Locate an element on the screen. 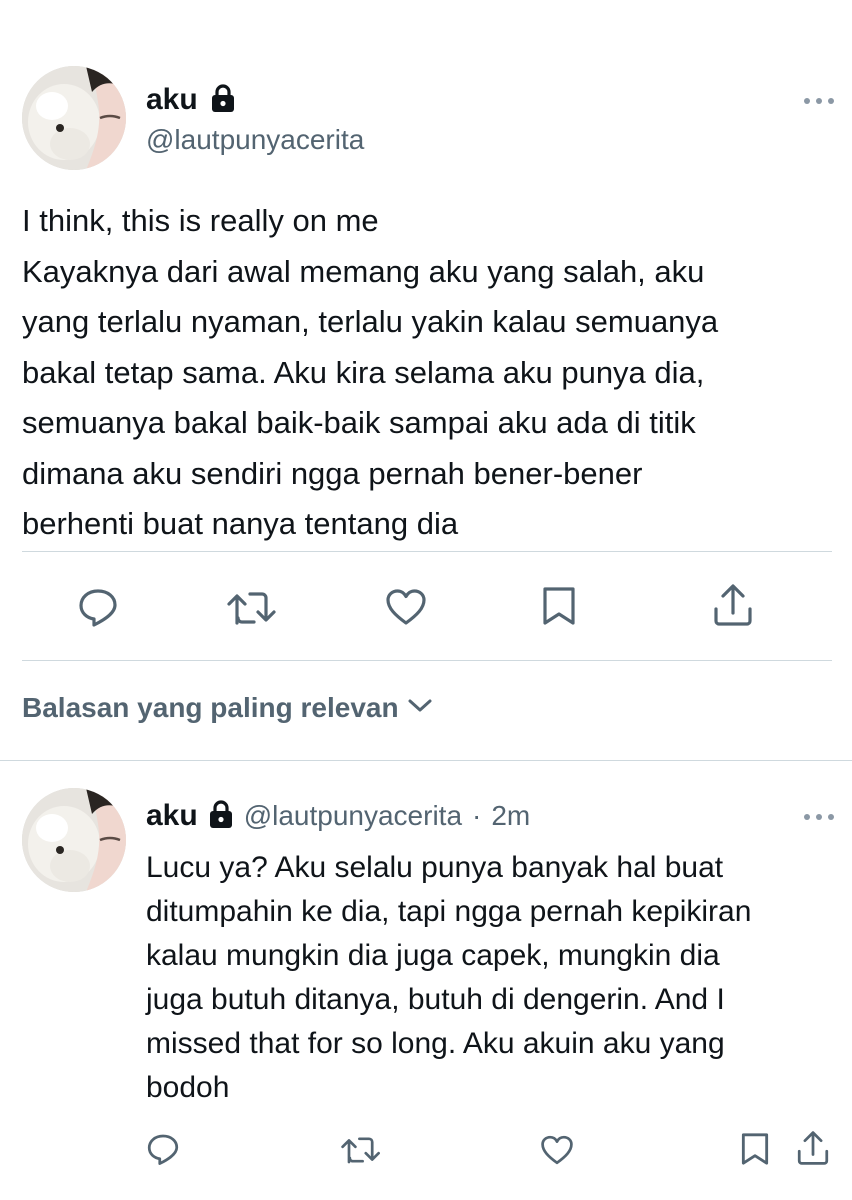  replies-sort-selector: Balasan yang paling relevan is located at coordinates (227, 708).